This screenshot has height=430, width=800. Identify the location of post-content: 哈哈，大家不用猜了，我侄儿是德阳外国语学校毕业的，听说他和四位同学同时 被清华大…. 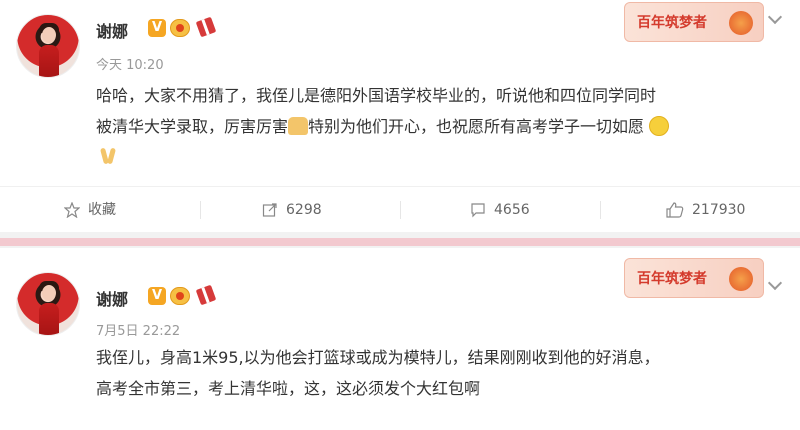
(446, 111).